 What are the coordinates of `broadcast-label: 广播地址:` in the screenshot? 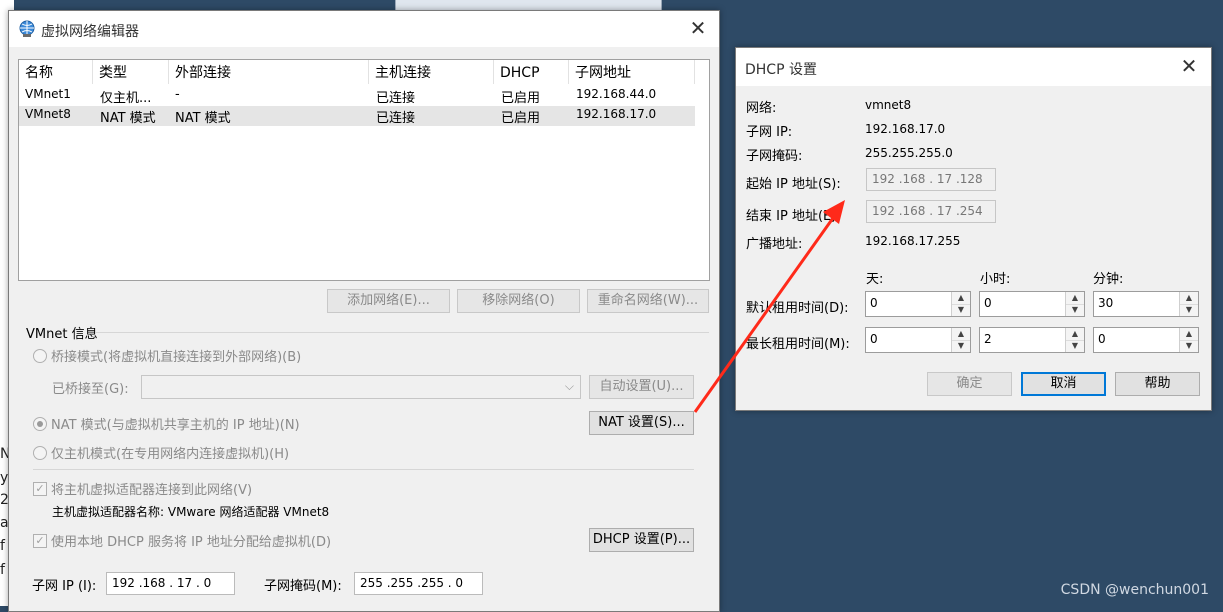 It's located at (774, 244).